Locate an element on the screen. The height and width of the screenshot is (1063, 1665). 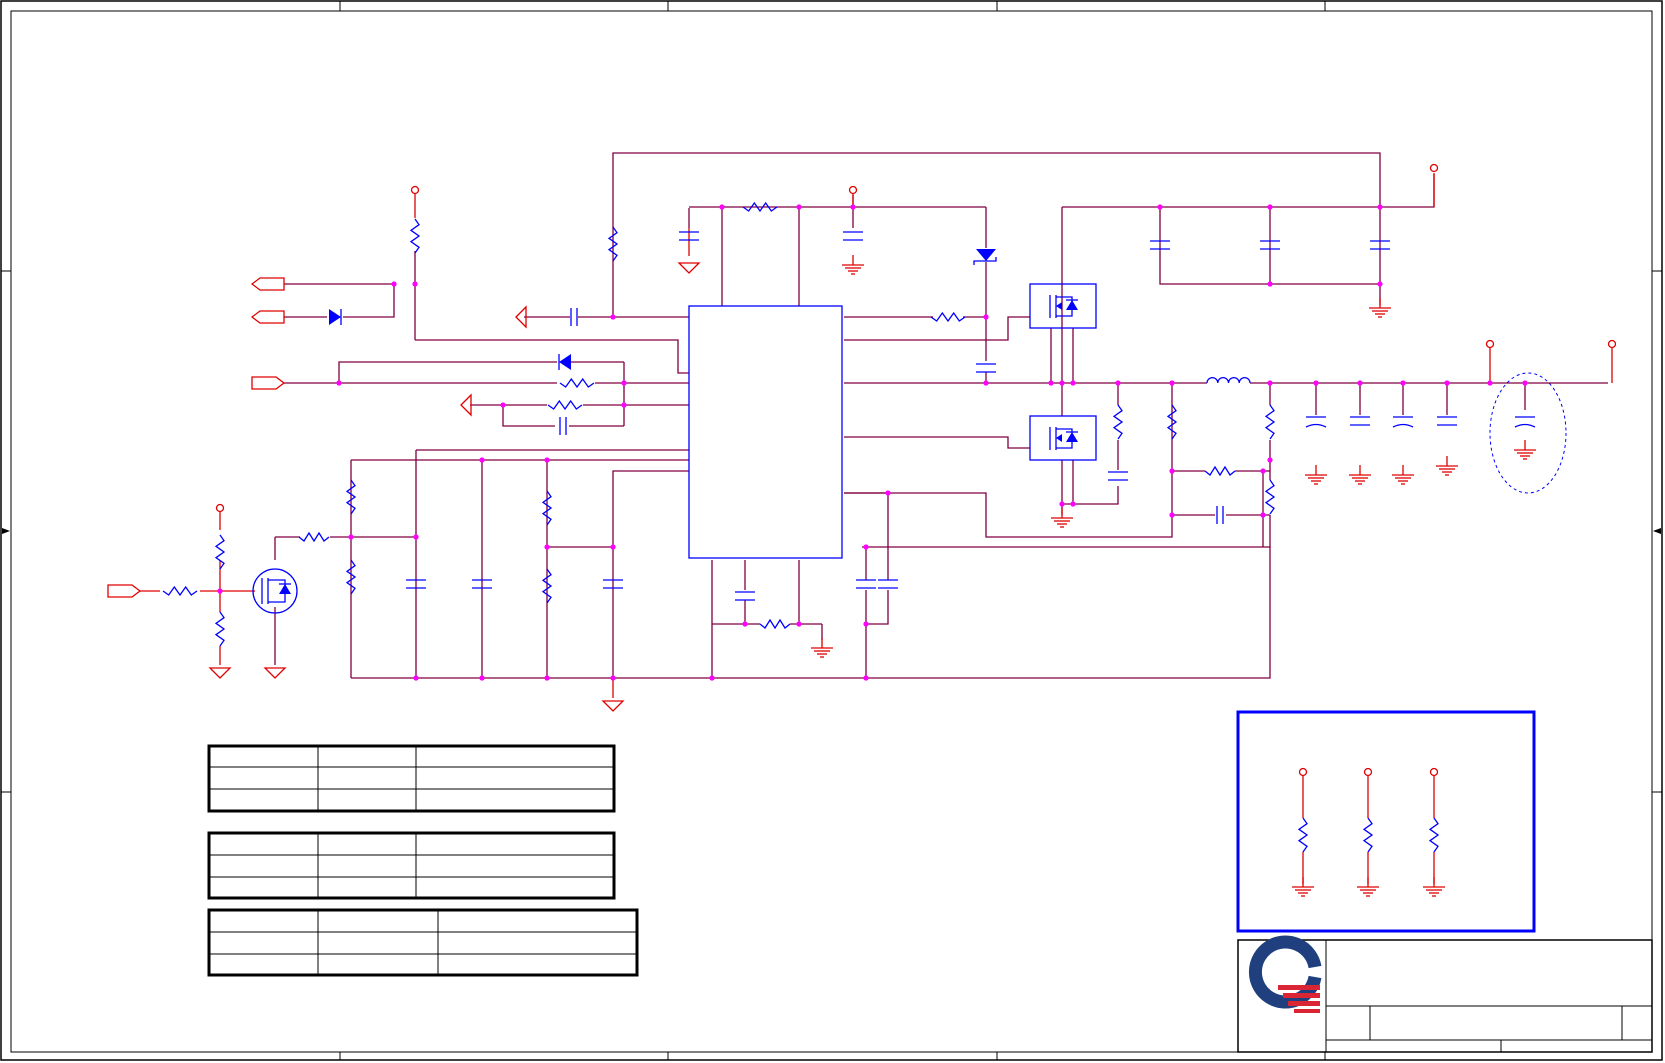
regulator-ic-icon is located at coordinates (765, 432).